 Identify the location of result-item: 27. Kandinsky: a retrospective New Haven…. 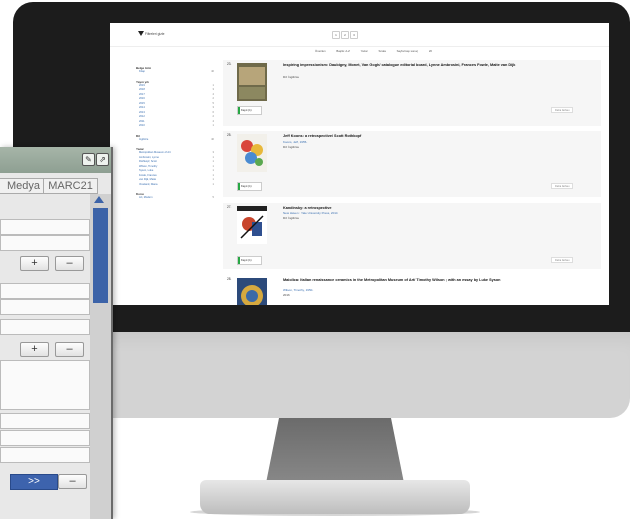
(412, 236).